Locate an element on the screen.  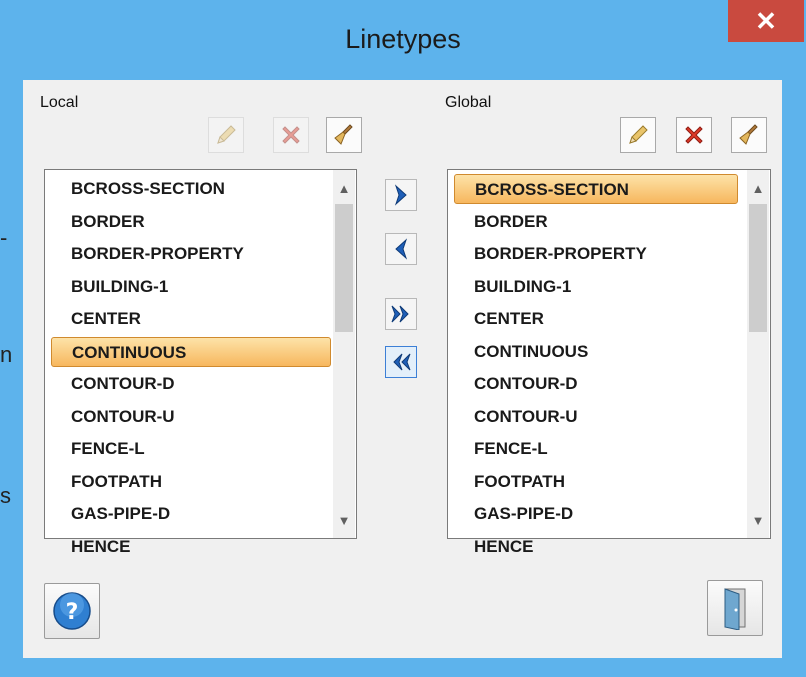
local-delete-button is located at coordinates (291, 135).